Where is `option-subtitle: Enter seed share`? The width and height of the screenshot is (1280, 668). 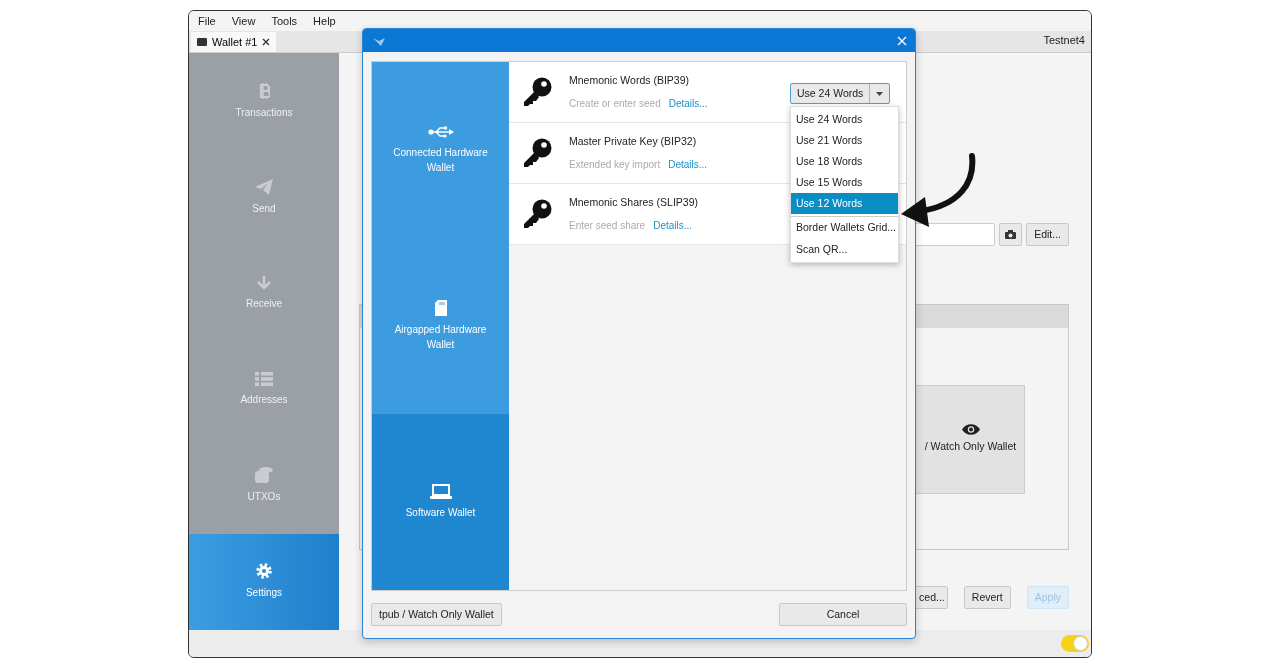 option-subtitle: Enter seed share is located at coordinates (607, 226).